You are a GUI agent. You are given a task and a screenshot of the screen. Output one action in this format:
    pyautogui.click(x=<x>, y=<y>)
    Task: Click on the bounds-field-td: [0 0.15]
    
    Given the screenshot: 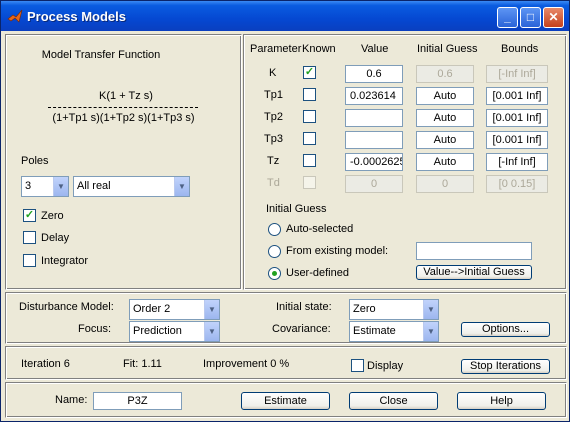 What is the action you would take?
    pyautogui.click(x=517, y=184)
    